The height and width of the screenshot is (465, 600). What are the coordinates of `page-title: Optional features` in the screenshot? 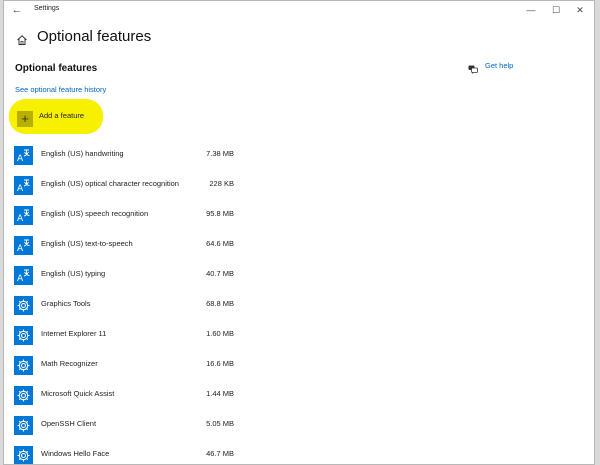 It's located at (94, 36).